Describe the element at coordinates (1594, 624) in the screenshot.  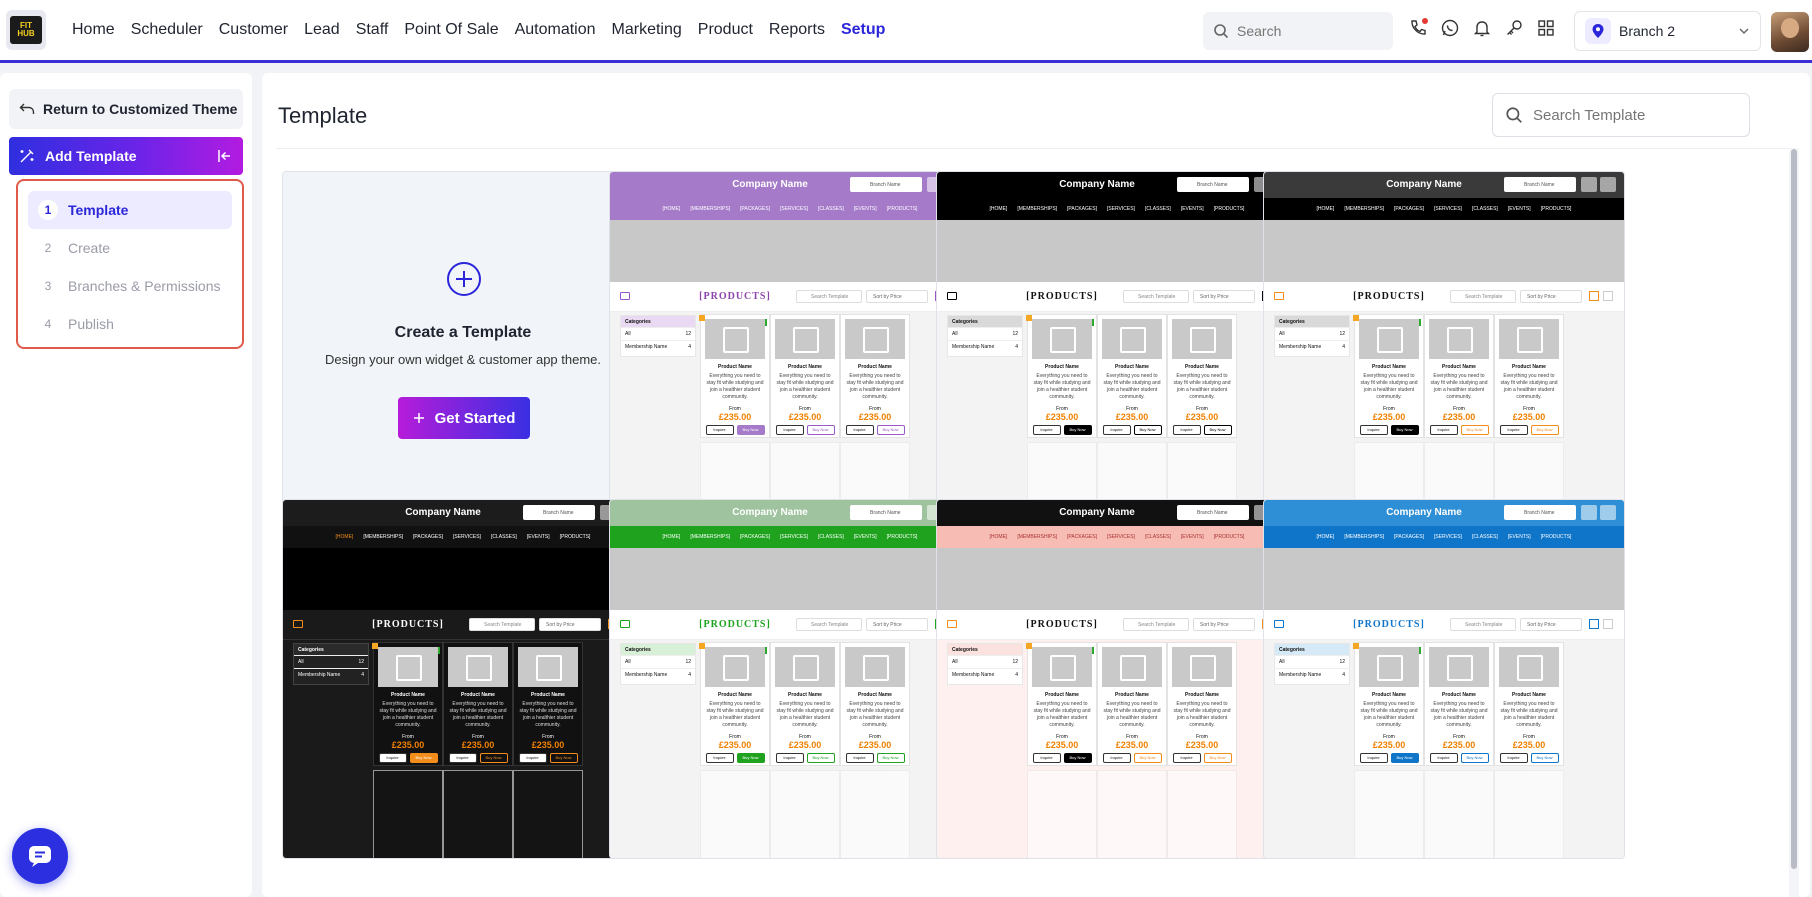
I see `grid-view-icon` at that location.